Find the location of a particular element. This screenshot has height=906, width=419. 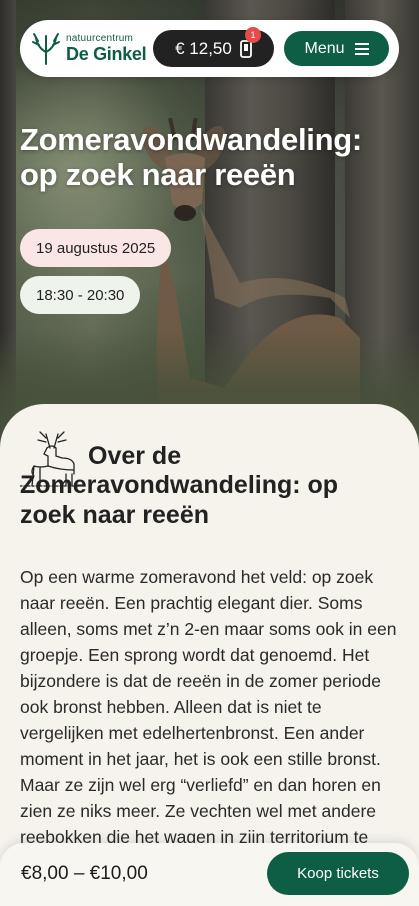

logo-line-1: natuurcentrum is located at coordinates (100, 38).